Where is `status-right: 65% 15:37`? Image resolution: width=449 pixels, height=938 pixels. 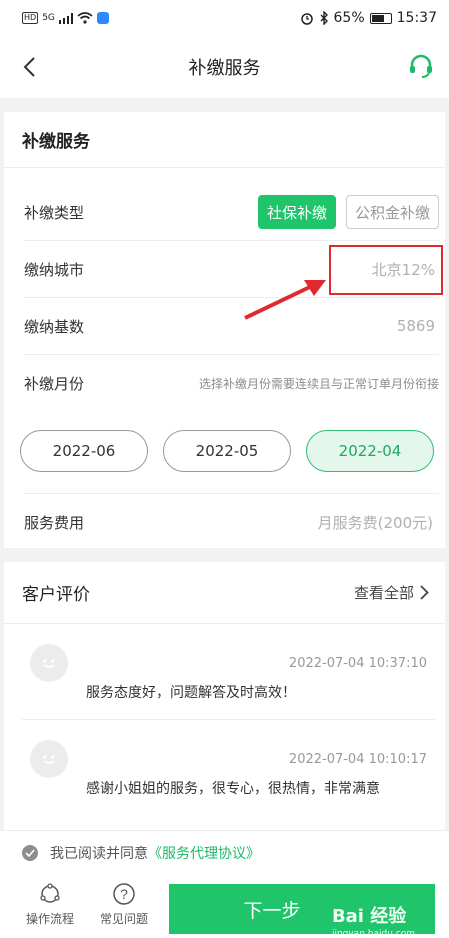 status-right: 65% 15:37 is located at coordinates (368, 18).